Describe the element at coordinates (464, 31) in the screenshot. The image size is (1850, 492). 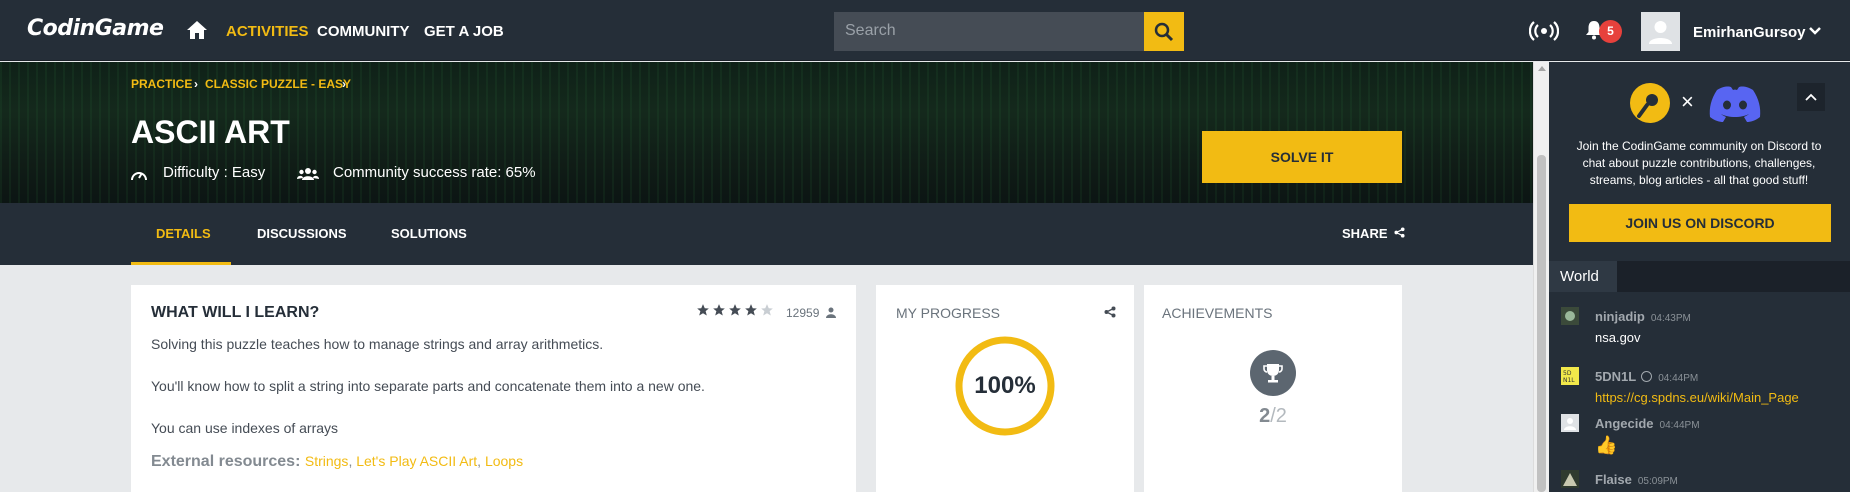
I see `nav-get-a-job: GET A JOB` at that location.